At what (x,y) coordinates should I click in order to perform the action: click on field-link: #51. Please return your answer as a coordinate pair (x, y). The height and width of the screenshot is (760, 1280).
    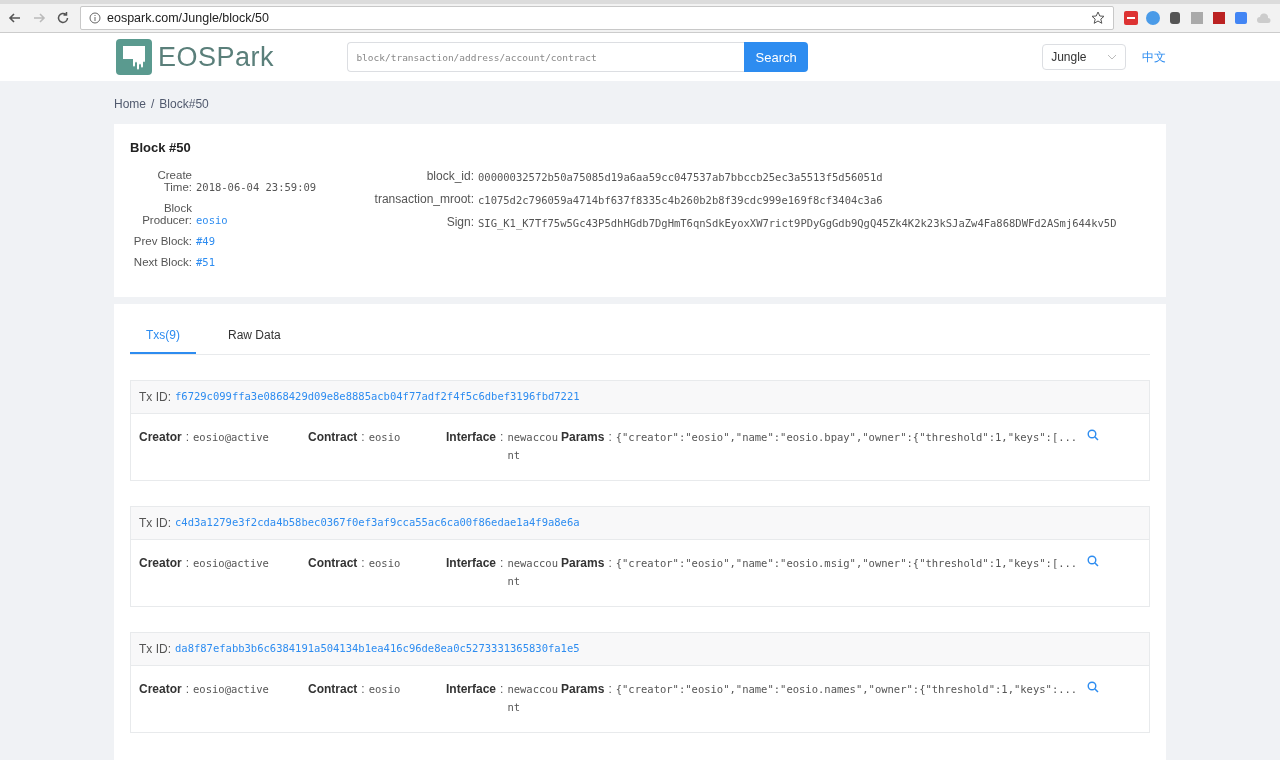
    Looking at the image, I should click on (205, 262).